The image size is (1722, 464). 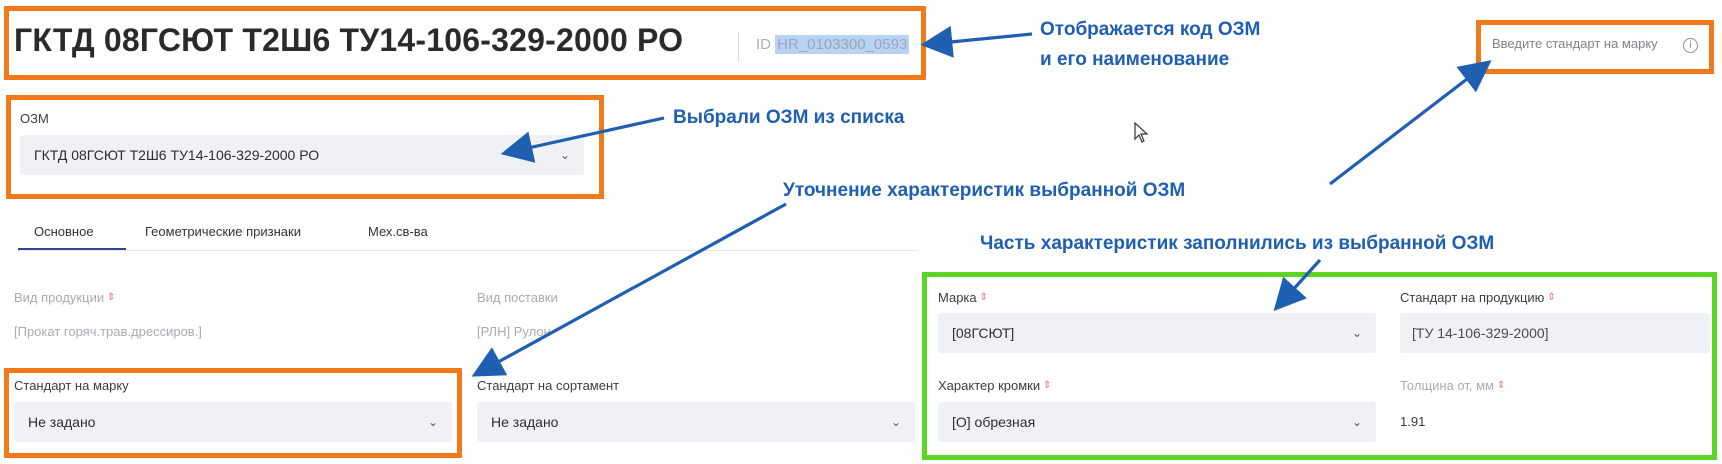 I want to click on arrow-to-id, so click(x=976, y=41).